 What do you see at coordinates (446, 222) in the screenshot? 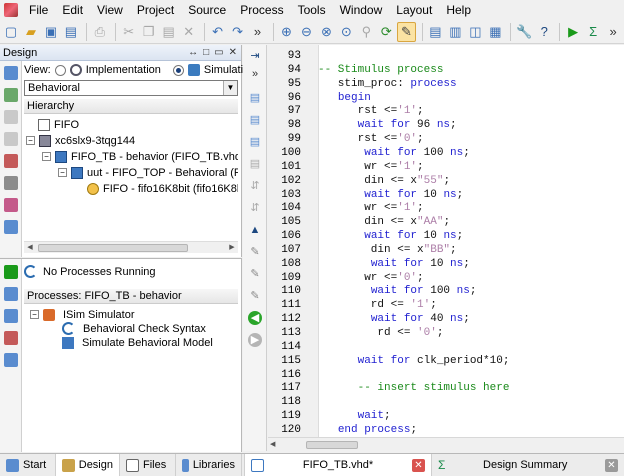
I see `code-line: 105 din <= x"AA";` at bounding box center [446, 222].